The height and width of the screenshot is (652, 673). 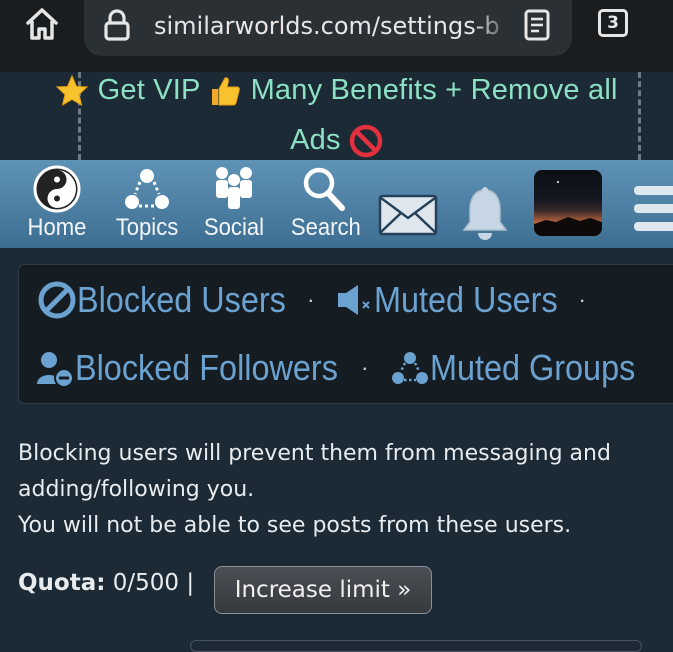 I want to click on blocked-followers-link: Blocked Followers, so click(x=206, y=368).